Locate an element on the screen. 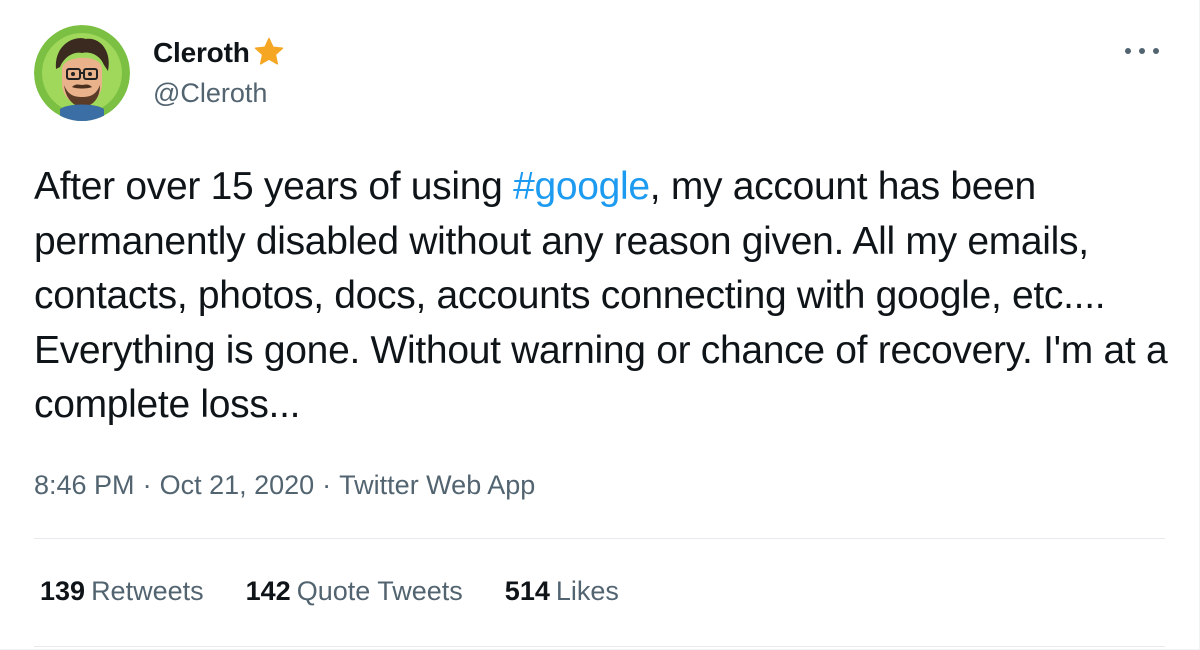  quote-tweets-label: Quote Tweets is located at coordinates (379, 591).